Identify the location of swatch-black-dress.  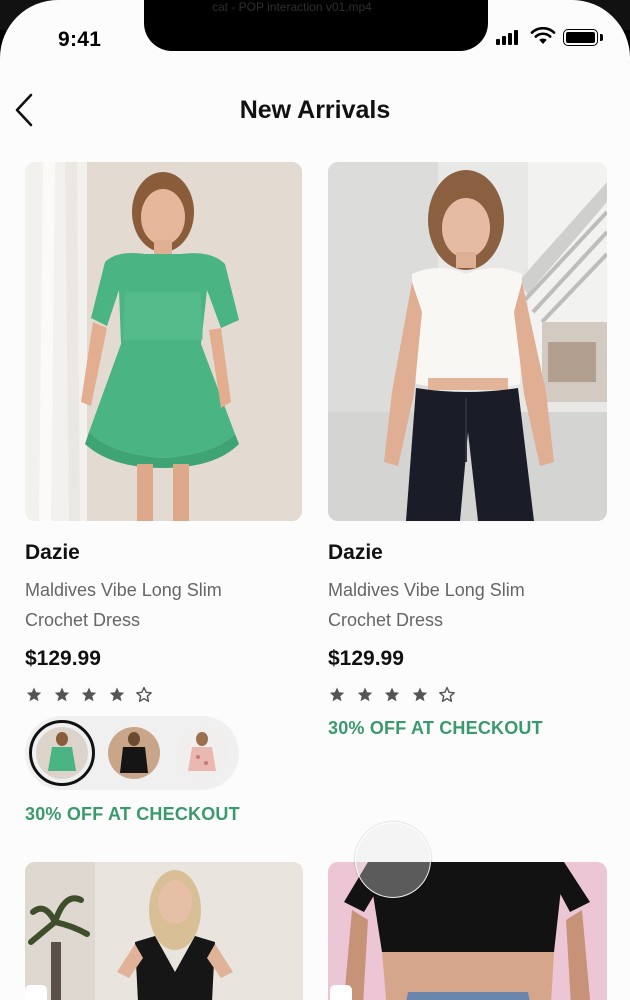
(134, 753).